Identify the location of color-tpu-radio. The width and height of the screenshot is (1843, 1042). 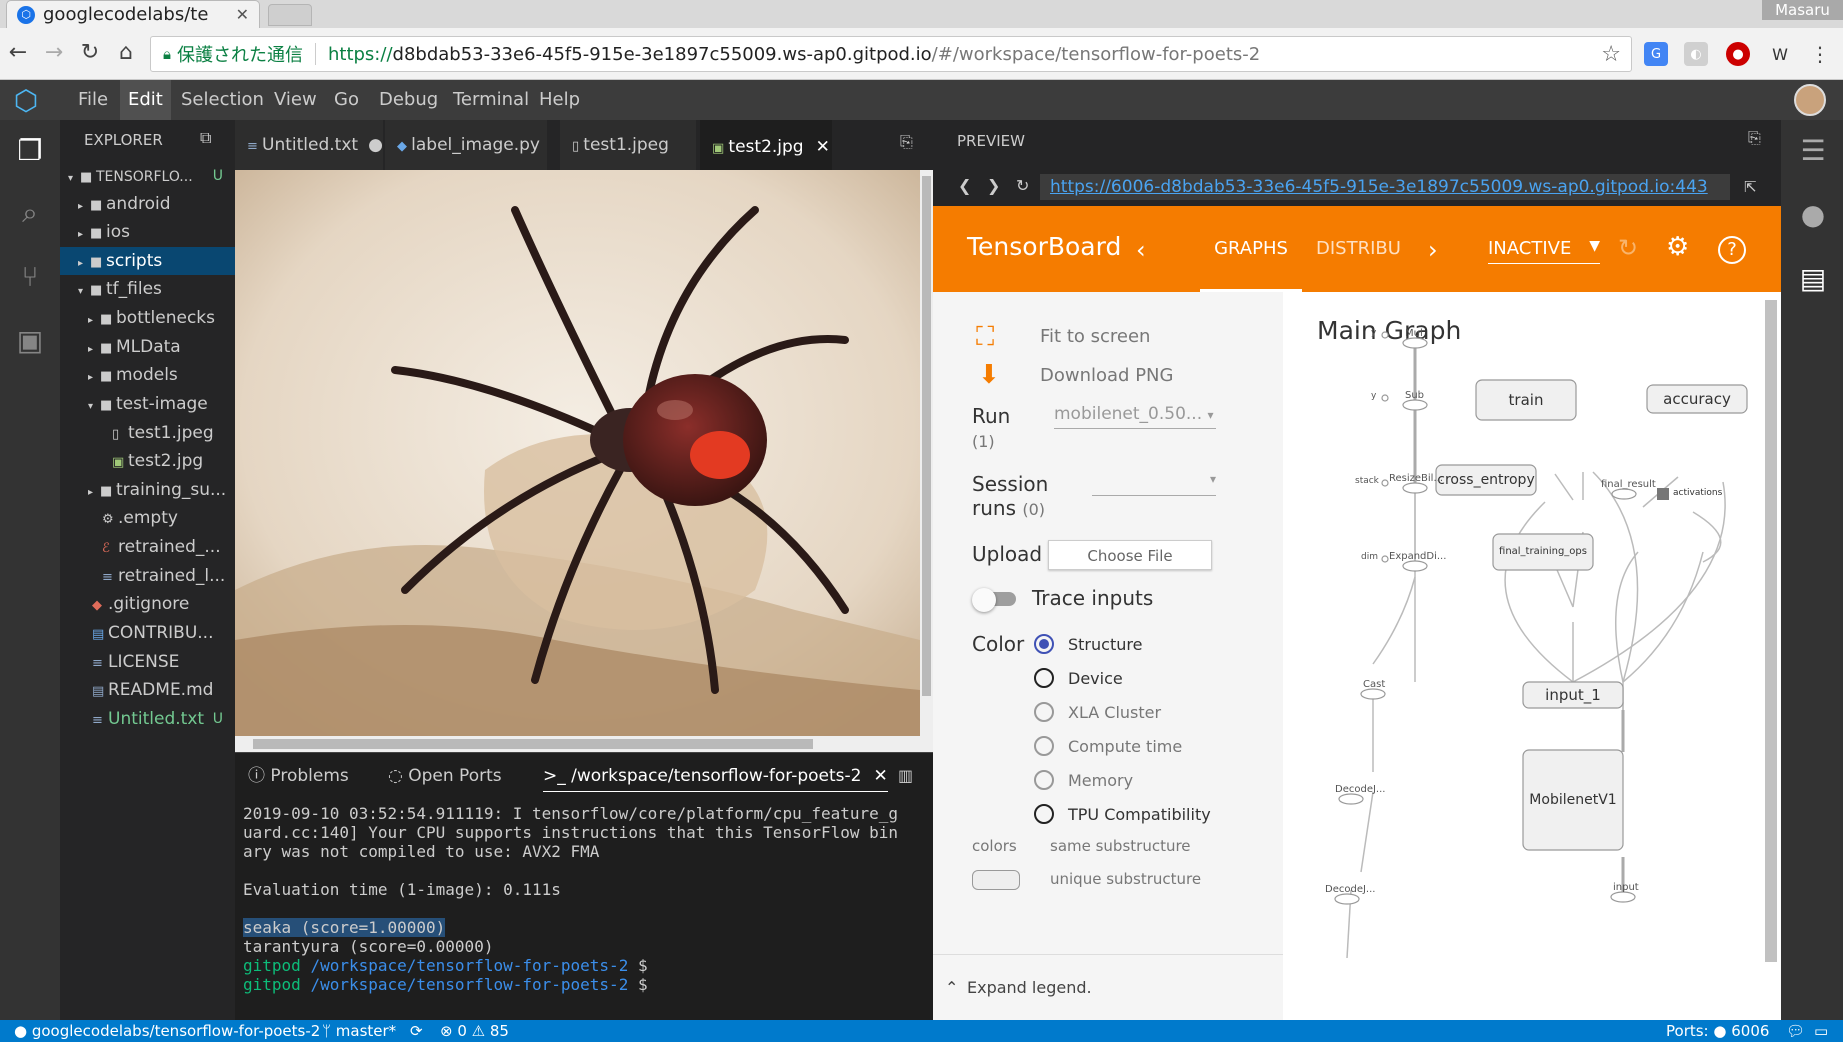
(1044, 816).